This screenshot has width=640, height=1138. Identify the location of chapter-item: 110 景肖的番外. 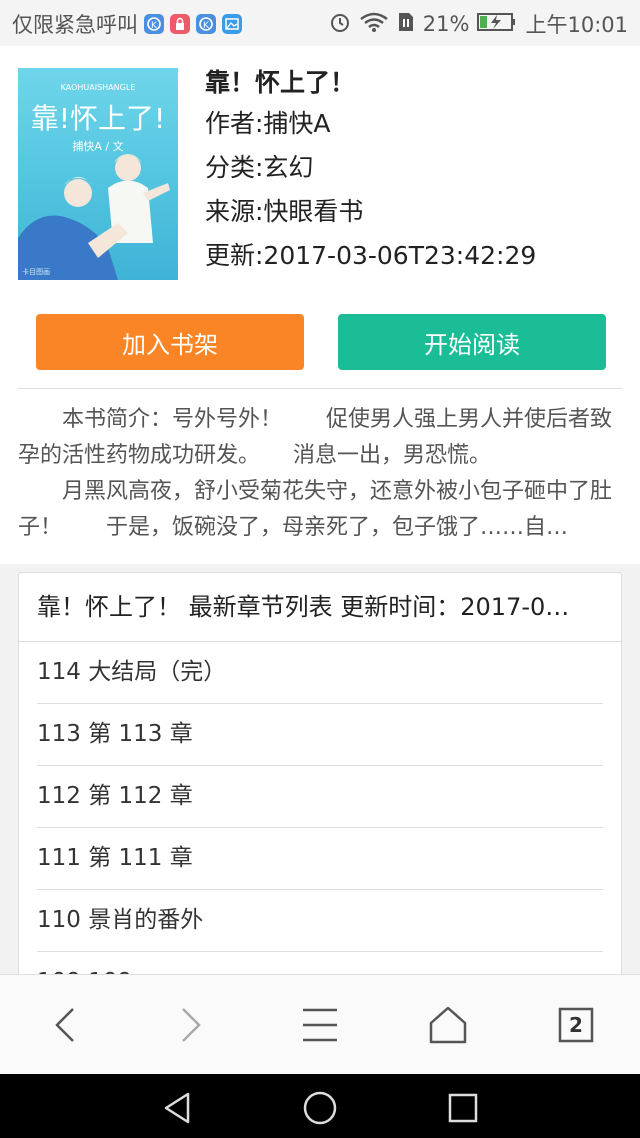
(320, 921).